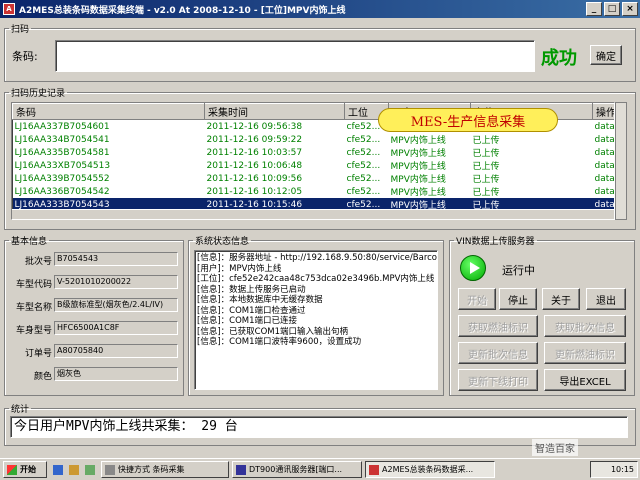 The image size is (640, 480). Describe the element at coordinates (518, 299) in the screenshot. I see `stop-button: 停止` at that location.